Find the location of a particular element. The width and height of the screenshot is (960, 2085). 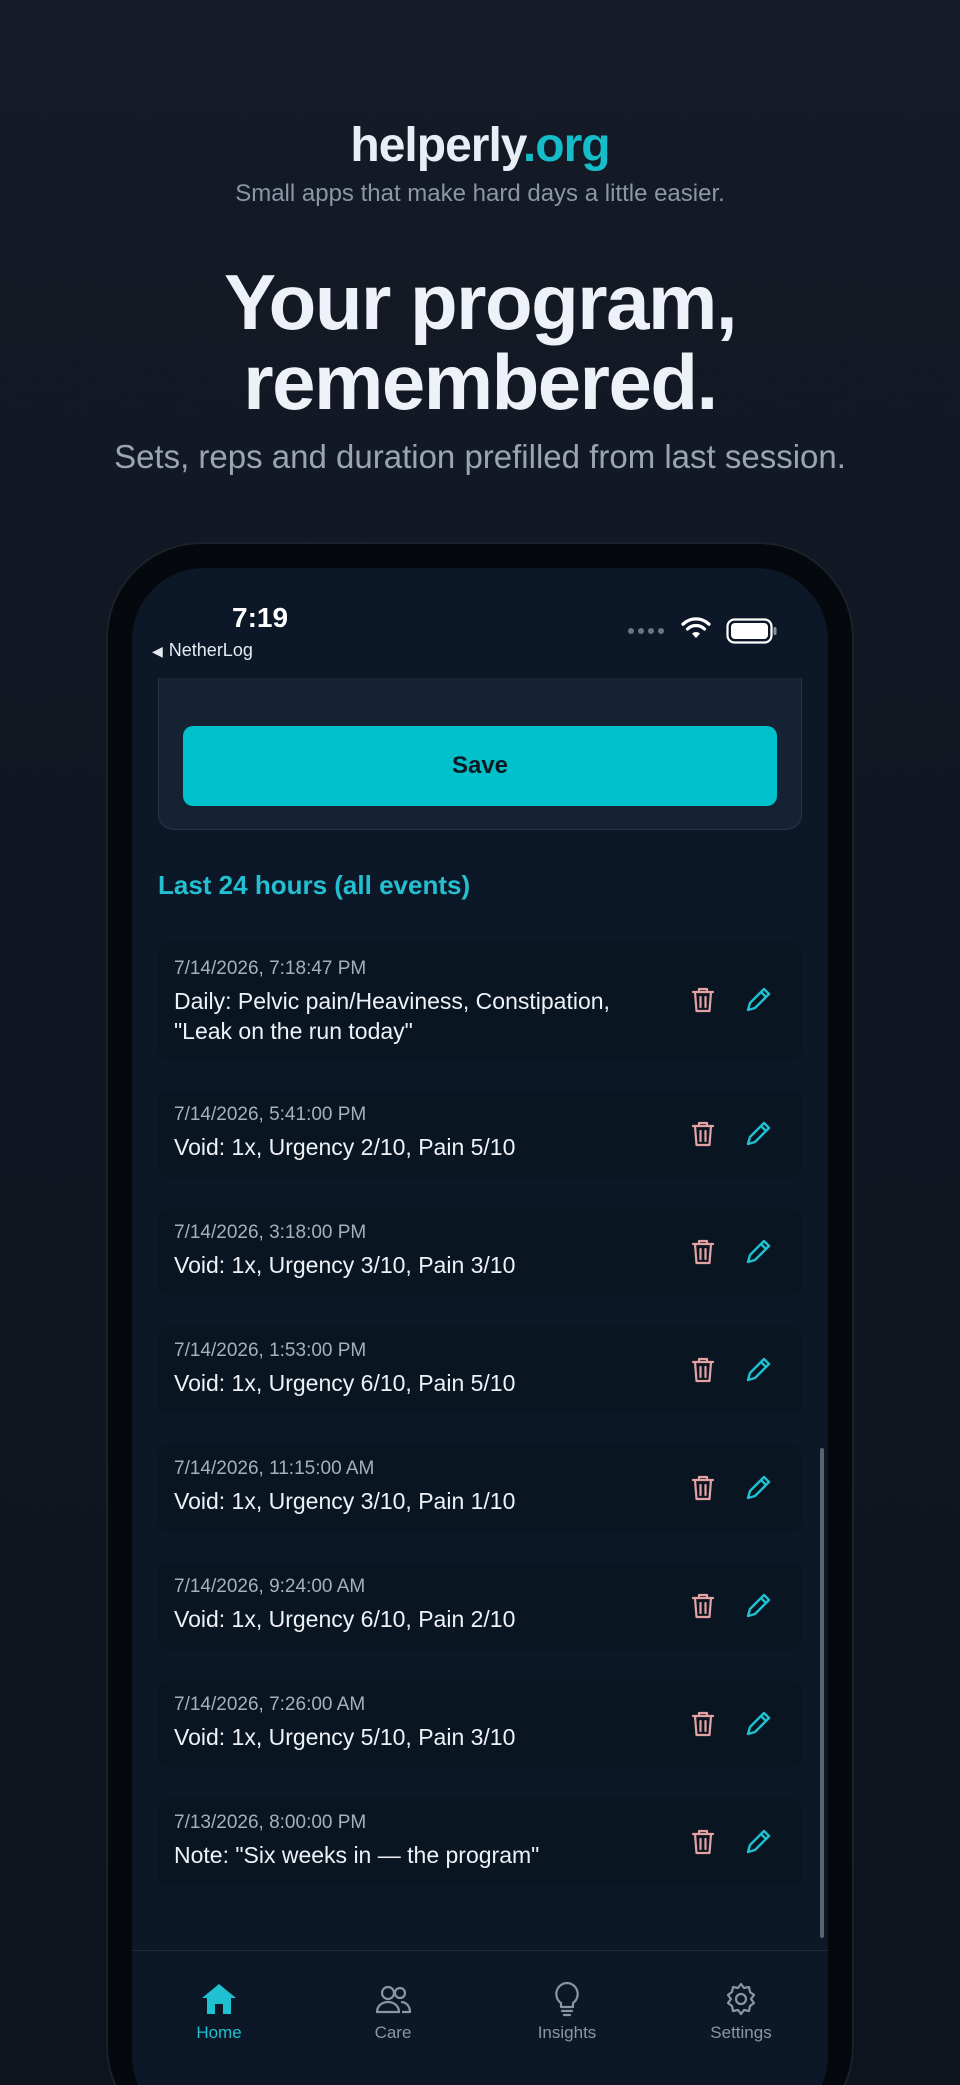

tab-insights: Insights is located at coordinates (567, 2012).